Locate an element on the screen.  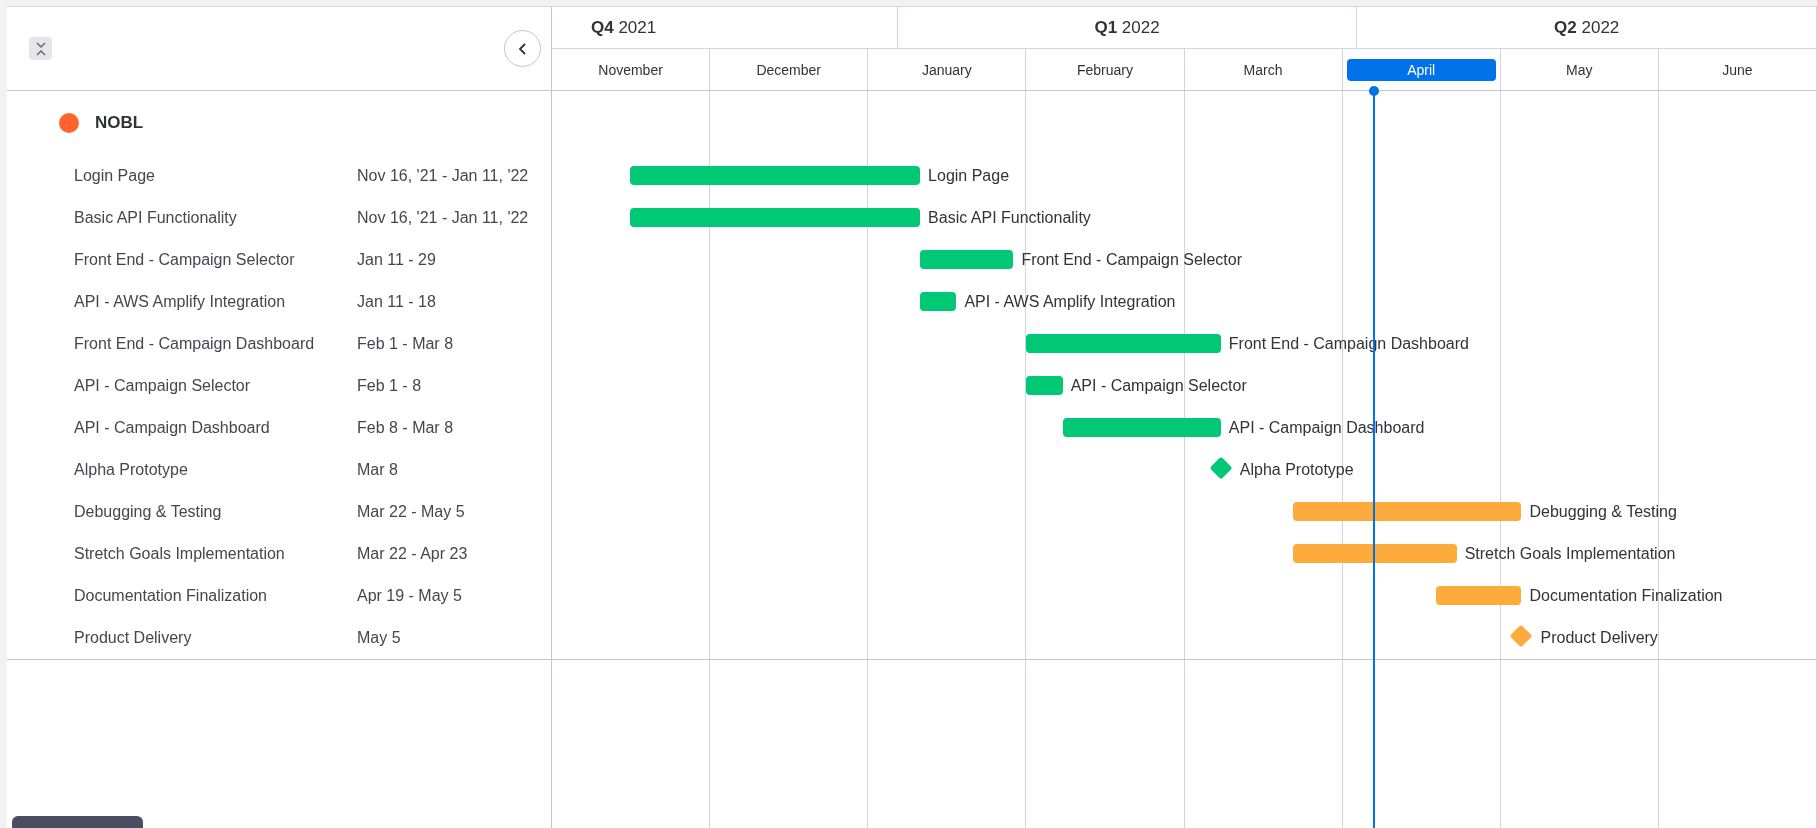
bar-label: Basic API Functionality is located at coordinates (1009, 217).